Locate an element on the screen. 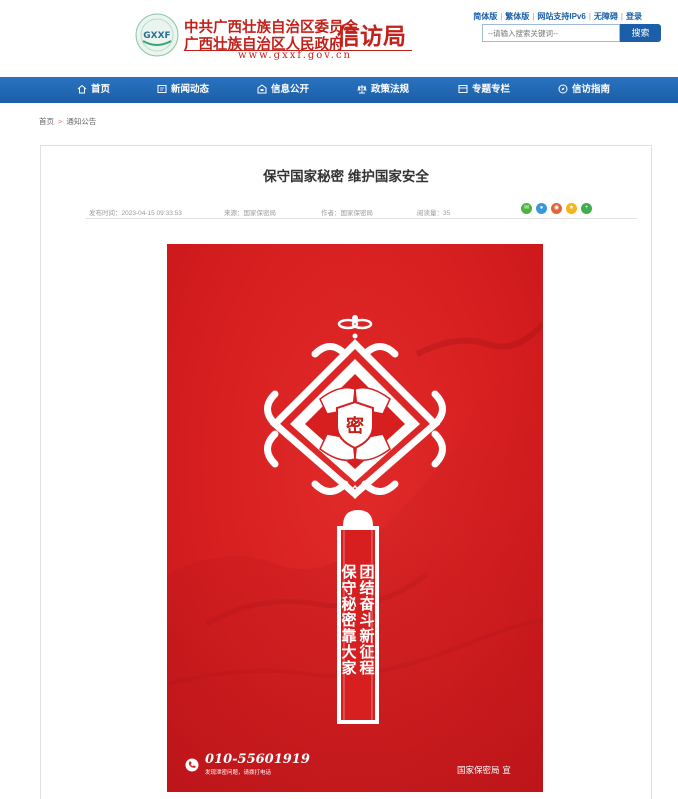  nav-item-home: 首页 is located at coordinates (93, 90).